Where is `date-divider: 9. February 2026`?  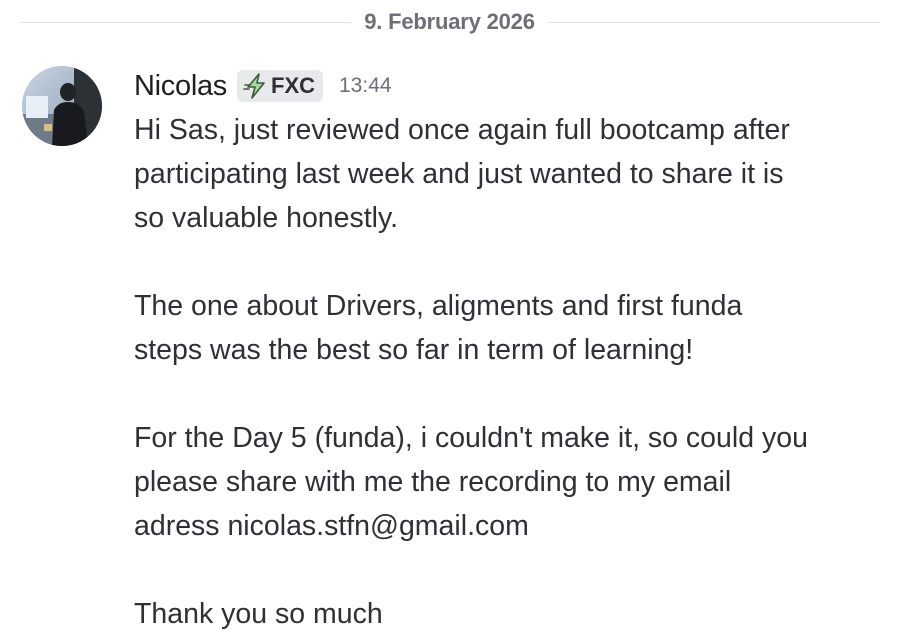 date-divider: 9. February 2026 is located at coordinates (450, 22).